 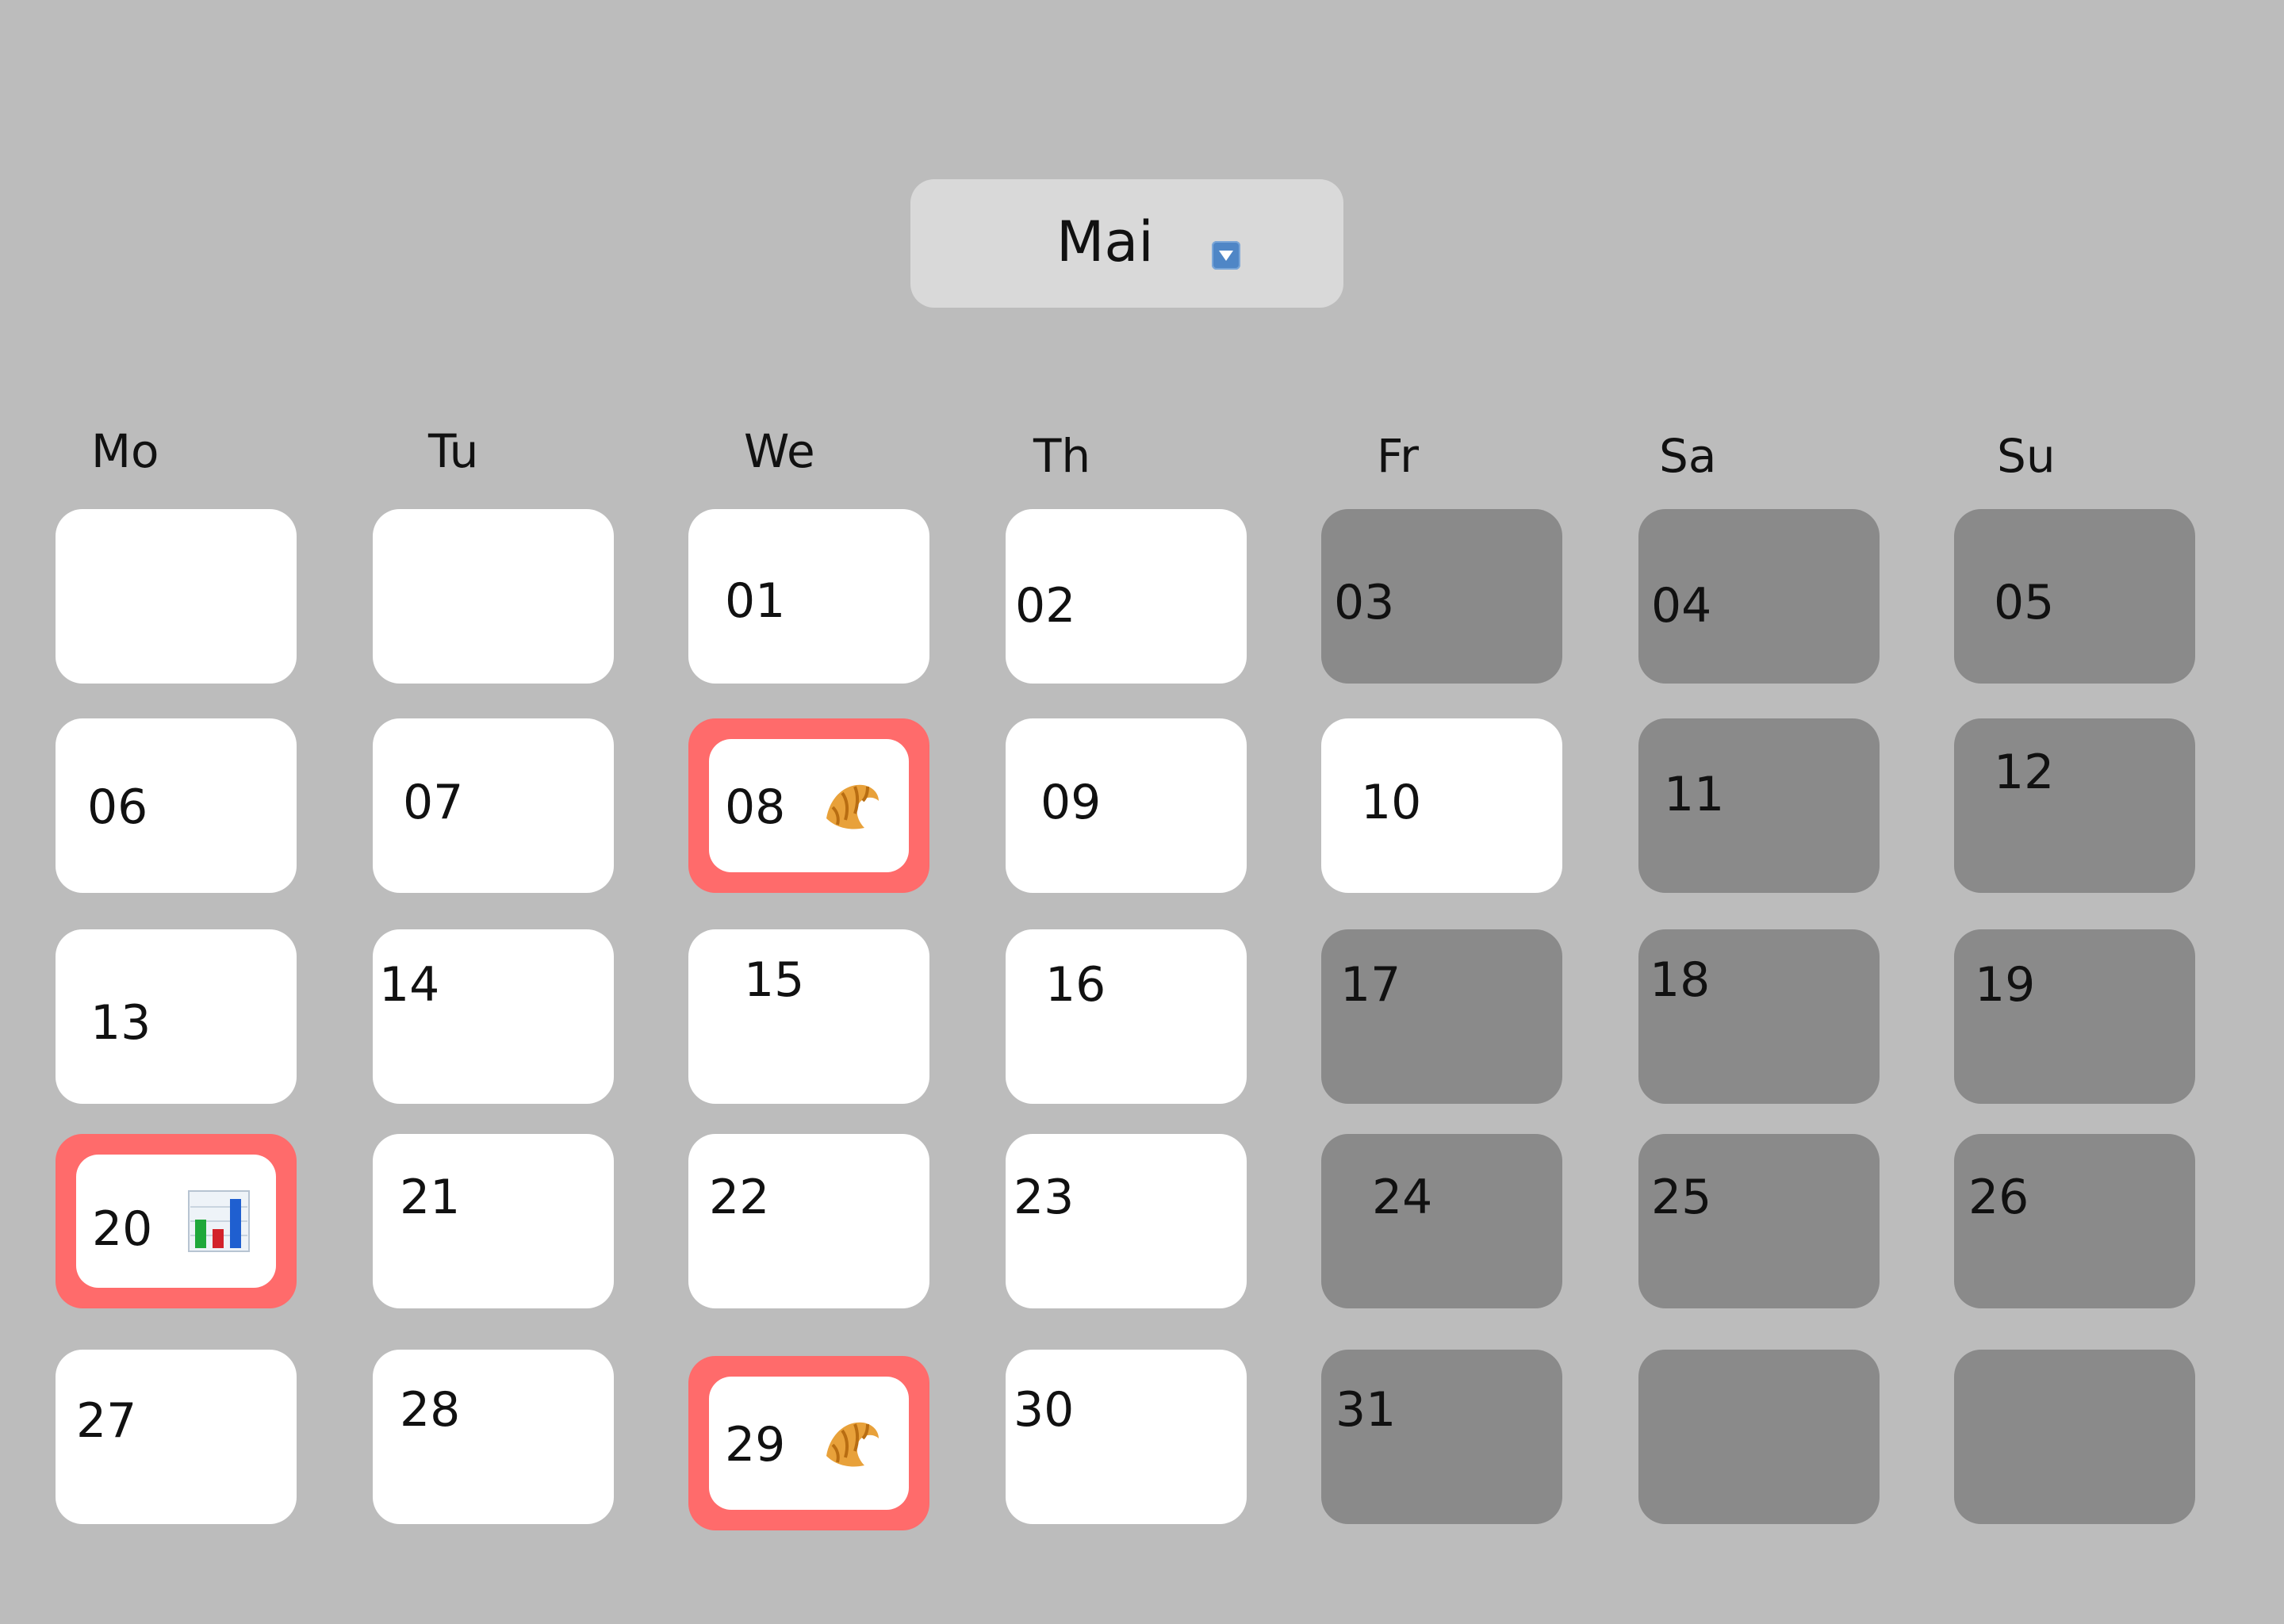 I want to click on month-label: Mai, so click(x=1105, y=241).